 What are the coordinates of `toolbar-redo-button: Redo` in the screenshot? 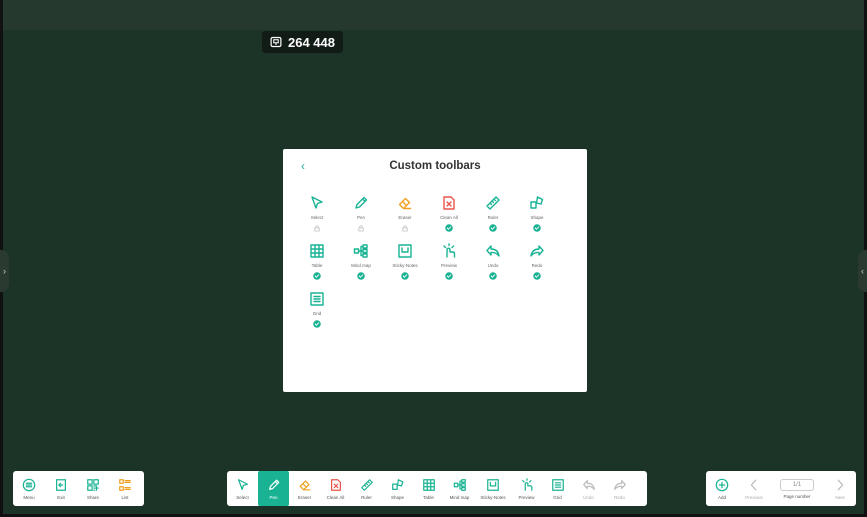 It's located at (619, 488).